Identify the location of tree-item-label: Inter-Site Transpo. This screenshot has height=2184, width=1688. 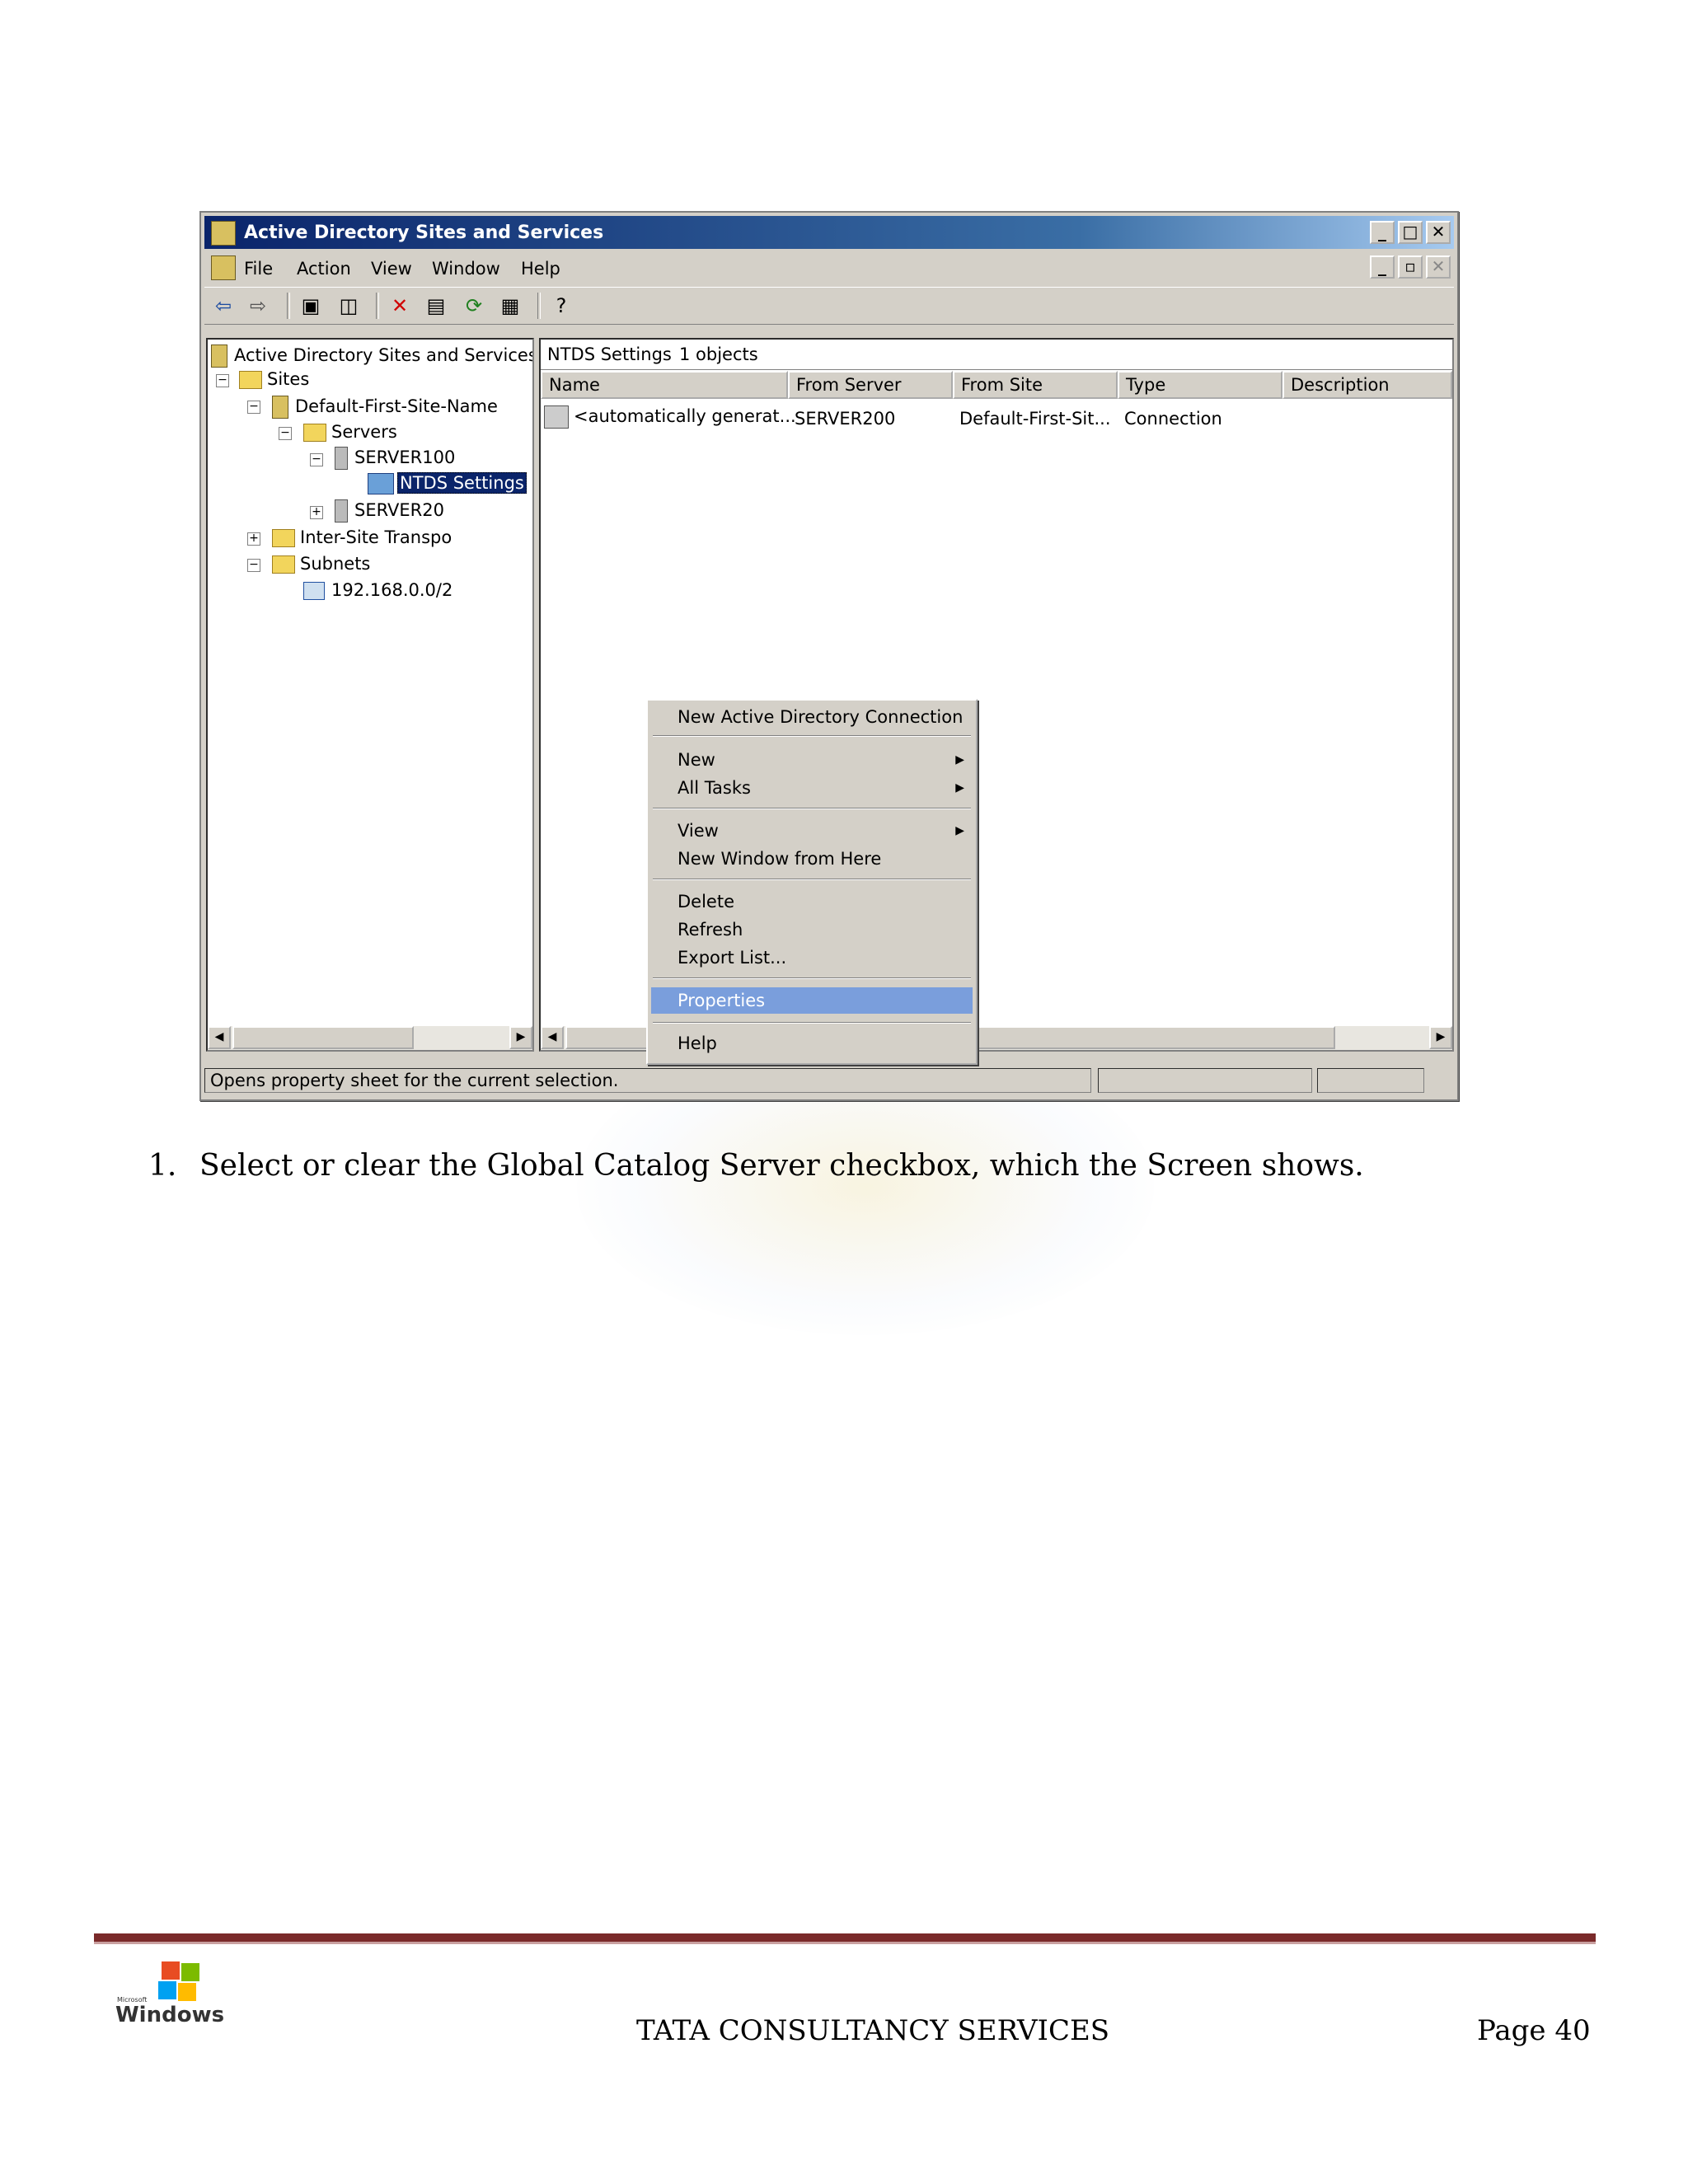
(376, 537).